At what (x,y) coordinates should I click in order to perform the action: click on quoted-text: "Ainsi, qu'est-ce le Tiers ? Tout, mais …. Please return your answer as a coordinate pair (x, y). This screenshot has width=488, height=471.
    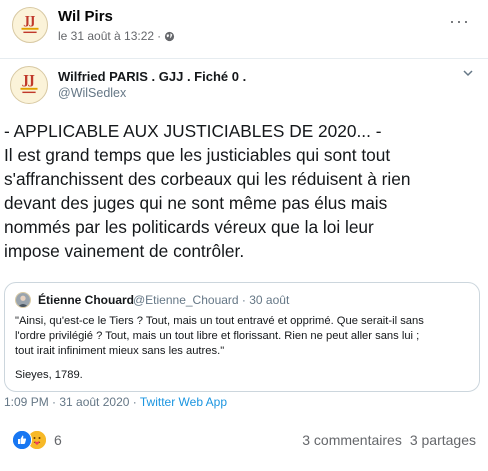
    Looking at the image, I should click on (243, 336).